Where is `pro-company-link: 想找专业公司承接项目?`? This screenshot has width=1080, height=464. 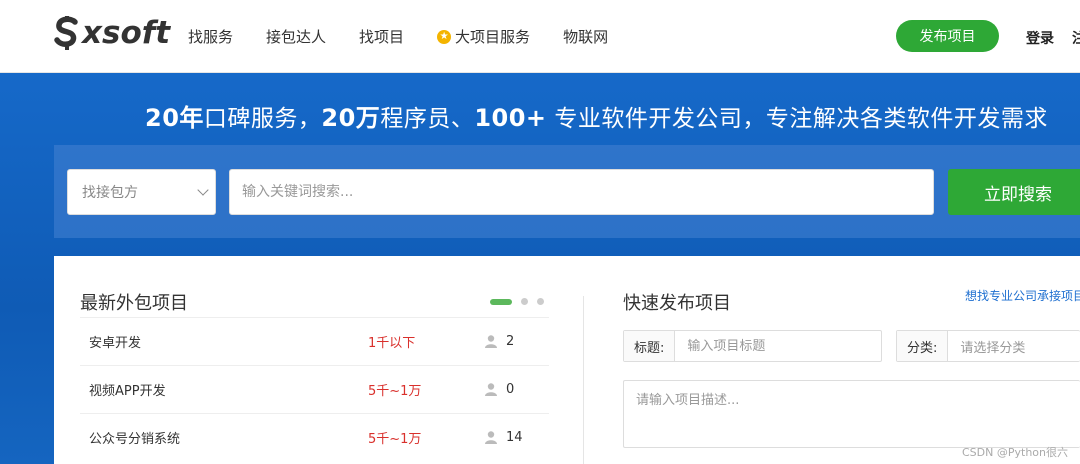
pro-company-link: 想找专业公司承接项目? is located at coordinates (1022, 295).